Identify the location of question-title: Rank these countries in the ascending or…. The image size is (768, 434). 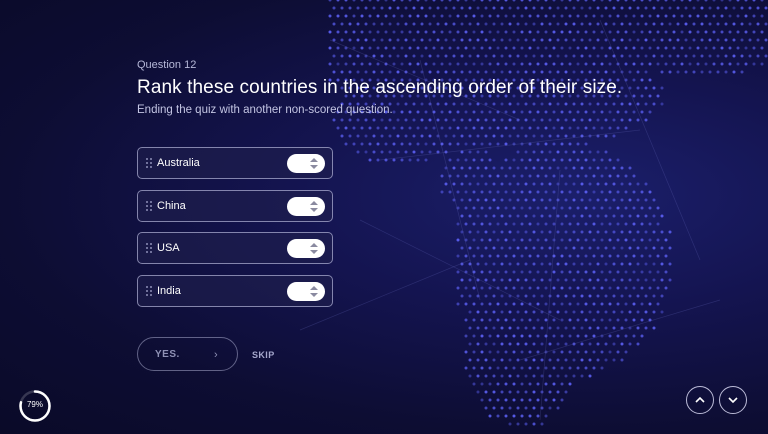
(379, 88).